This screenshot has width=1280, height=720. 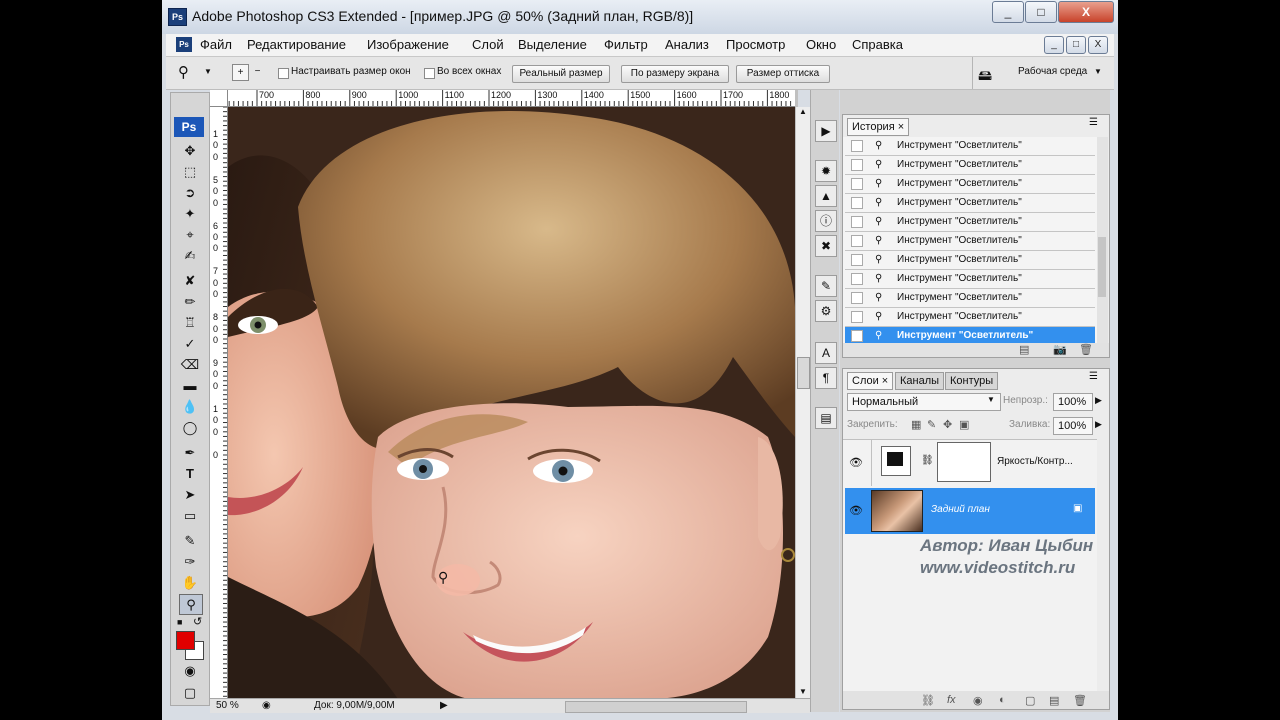 I want to click on status-menu-arrow-icon: ▶, so click(x=444, y=705).